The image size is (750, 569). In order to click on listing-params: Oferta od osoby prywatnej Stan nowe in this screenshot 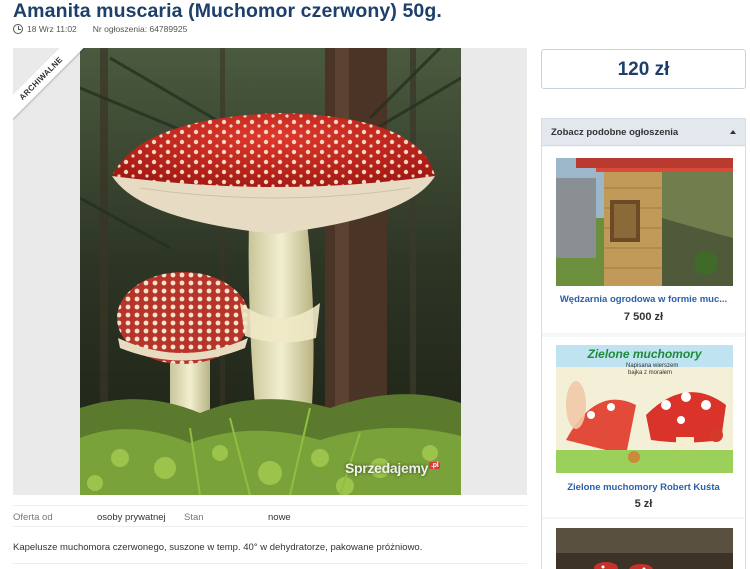, I will do `click(270, 516)`.